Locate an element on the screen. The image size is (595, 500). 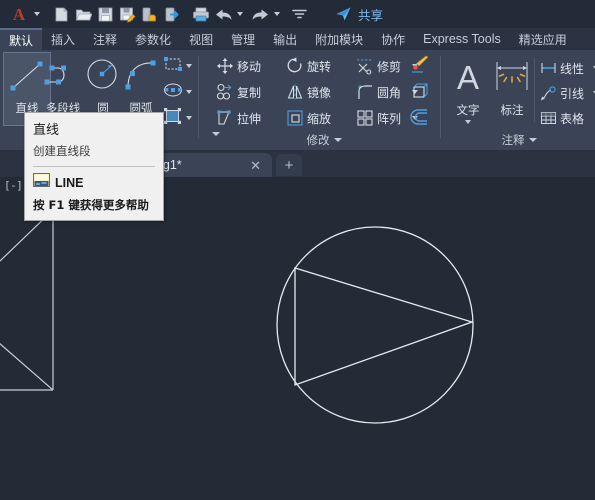
modify-tool-rotate: 旋转 is located at coordinates (308, 66).